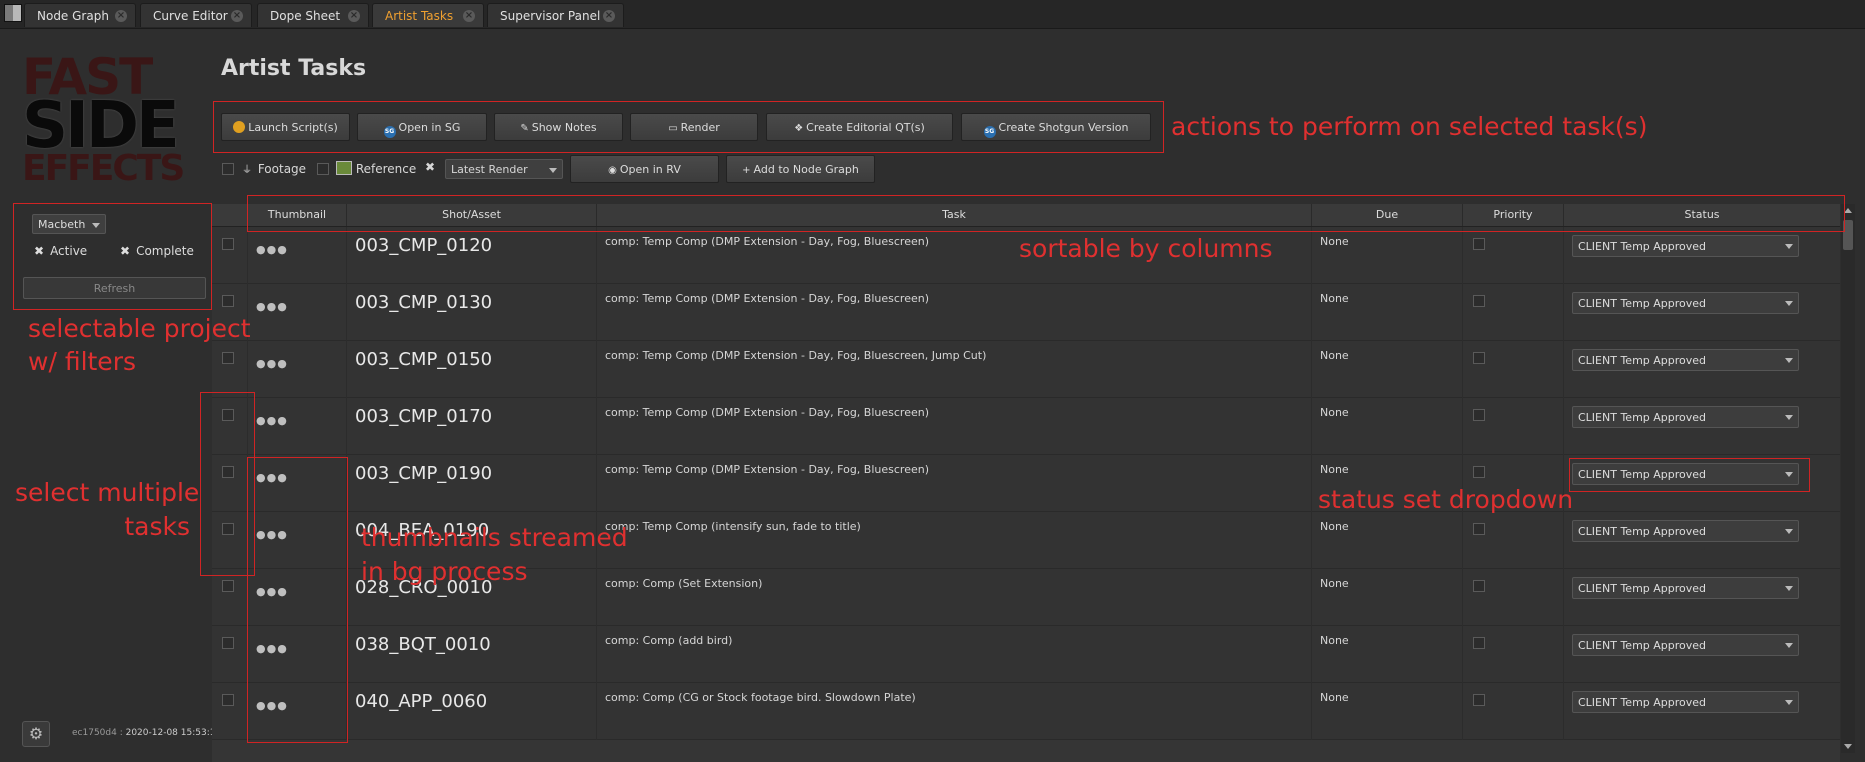 The width and height of the screenshot is (1865, 762). Describe the element at coordinates (430, 167) in the screenshot. I see `clear-render-icon: ✖` at that location.